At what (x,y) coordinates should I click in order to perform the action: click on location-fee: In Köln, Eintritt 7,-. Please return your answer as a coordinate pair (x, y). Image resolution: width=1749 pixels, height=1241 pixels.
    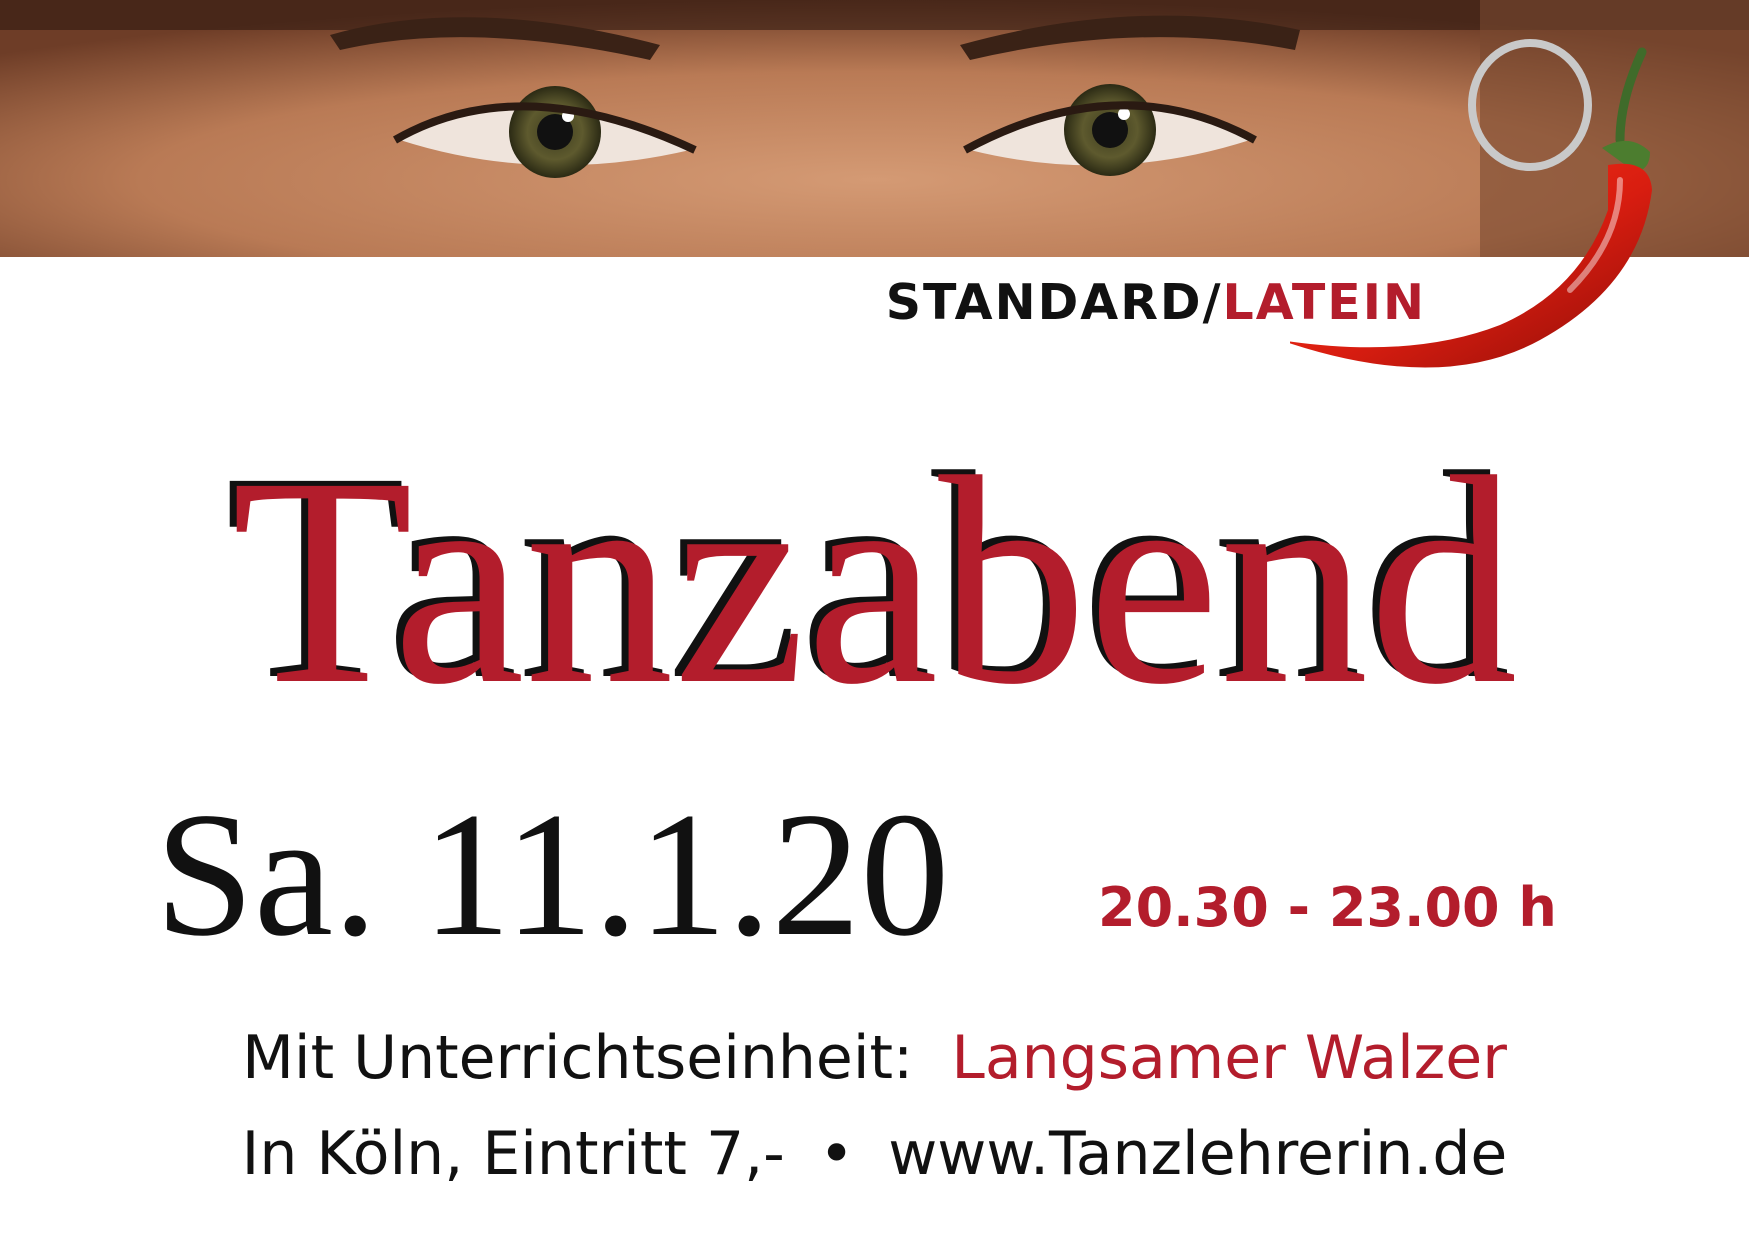
    Looking at the image, I should click on (513, 1154).